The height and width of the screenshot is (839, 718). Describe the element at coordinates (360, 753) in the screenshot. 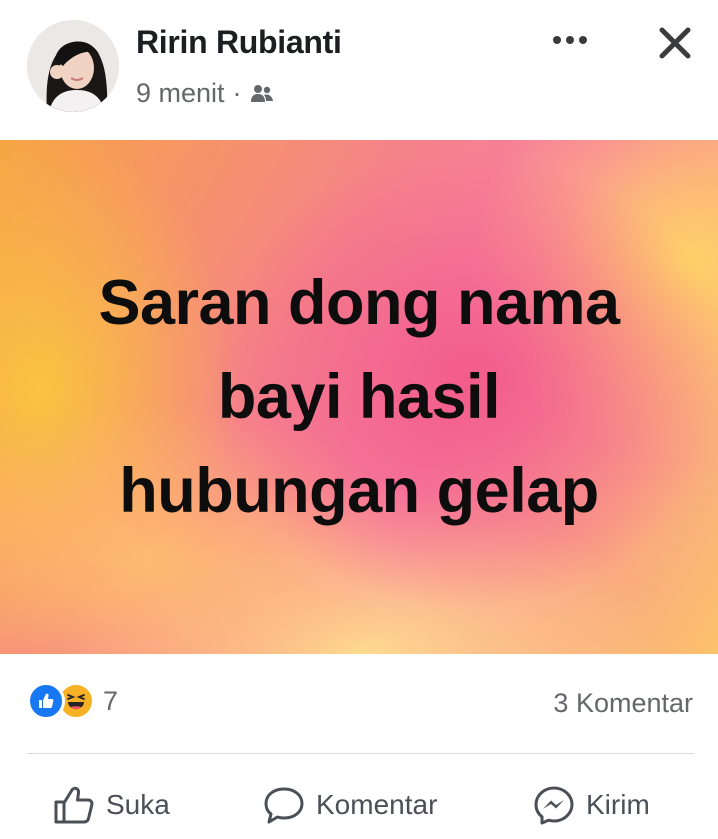

I see `divider` at that location.